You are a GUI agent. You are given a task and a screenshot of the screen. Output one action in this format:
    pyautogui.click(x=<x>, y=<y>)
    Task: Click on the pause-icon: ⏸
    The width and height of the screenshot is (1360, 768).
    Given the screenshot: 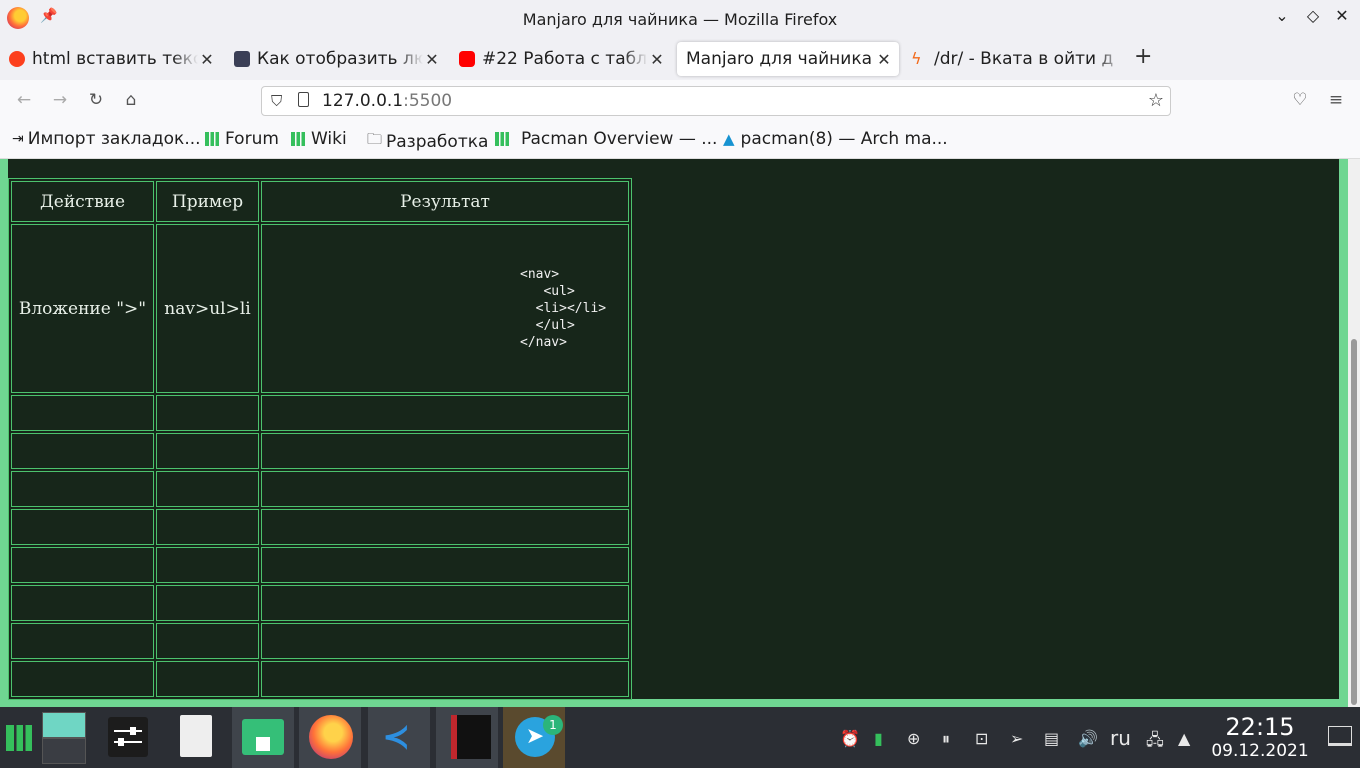 What is the action you would take?
    pyautogui.click(x=946, y=739)
    